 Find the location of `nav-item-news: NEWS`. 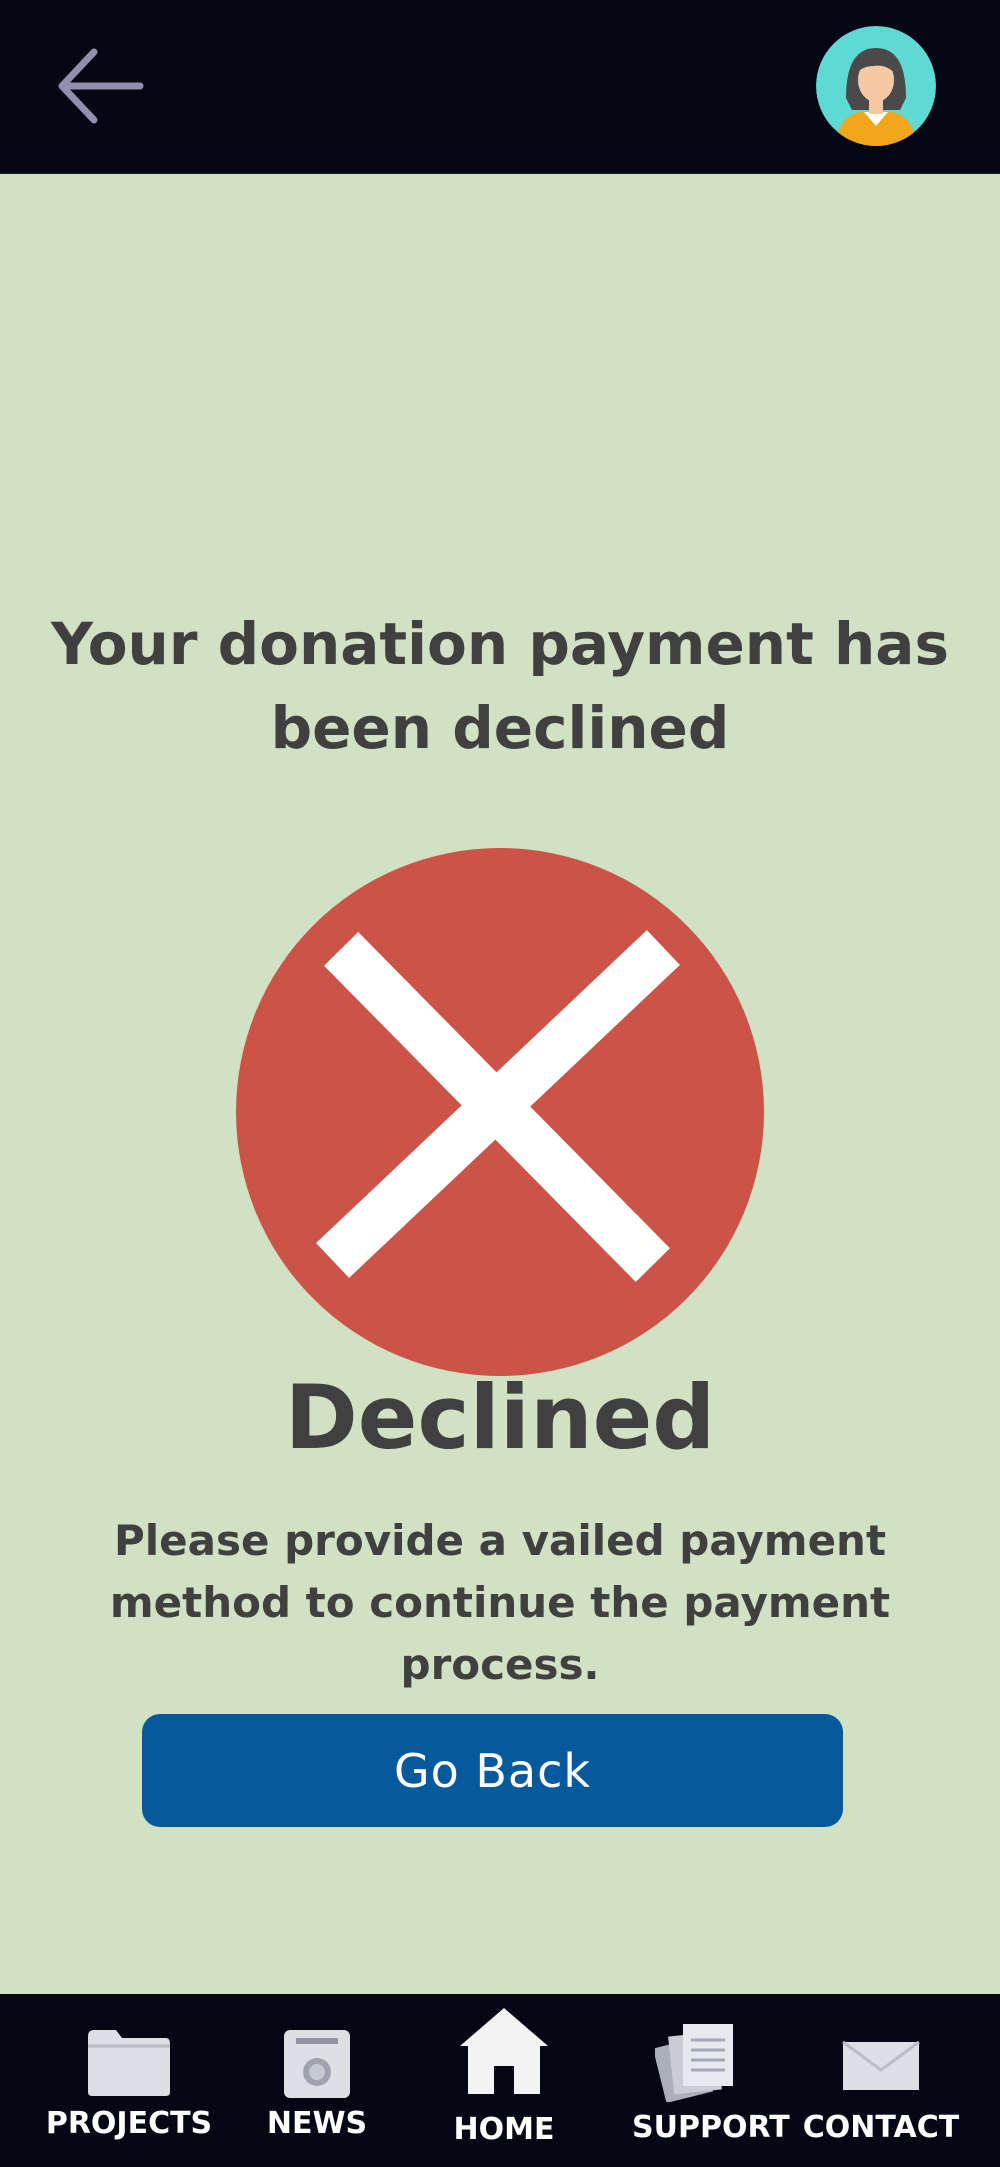

nav-item-news: NEWS is located at coordinates (317, 2080).